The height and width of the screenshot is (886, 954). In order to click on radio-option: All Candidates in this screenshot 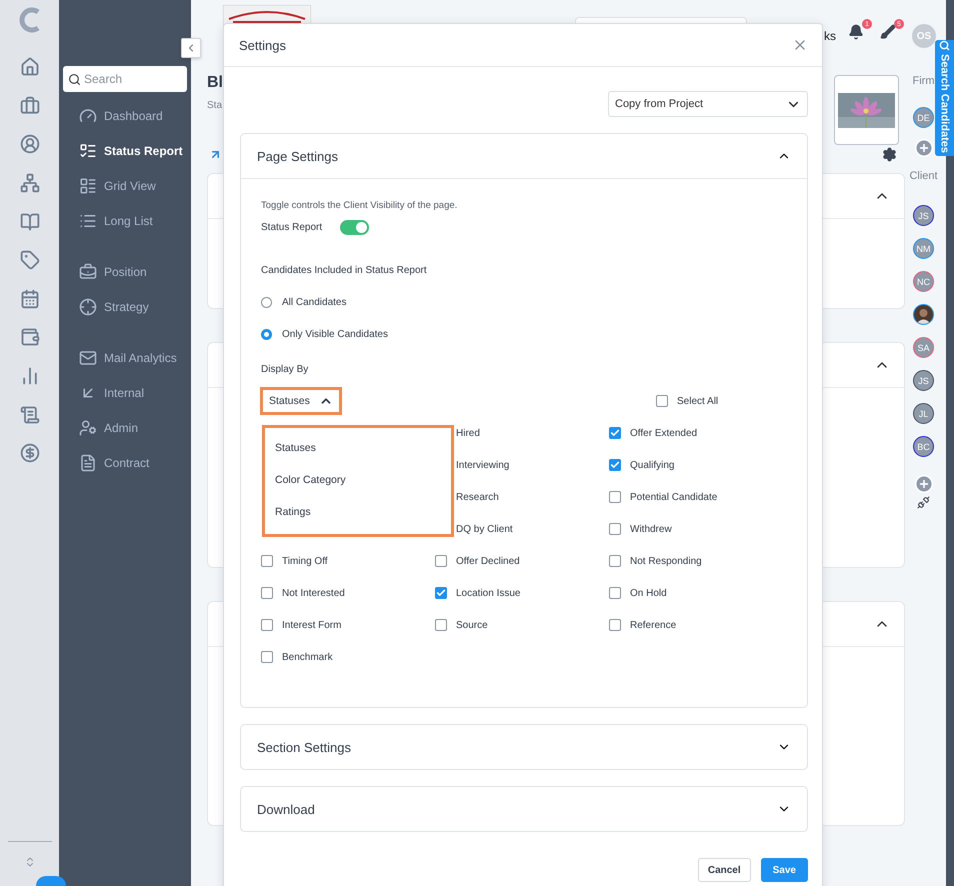, I will do `click(524, 302)`.